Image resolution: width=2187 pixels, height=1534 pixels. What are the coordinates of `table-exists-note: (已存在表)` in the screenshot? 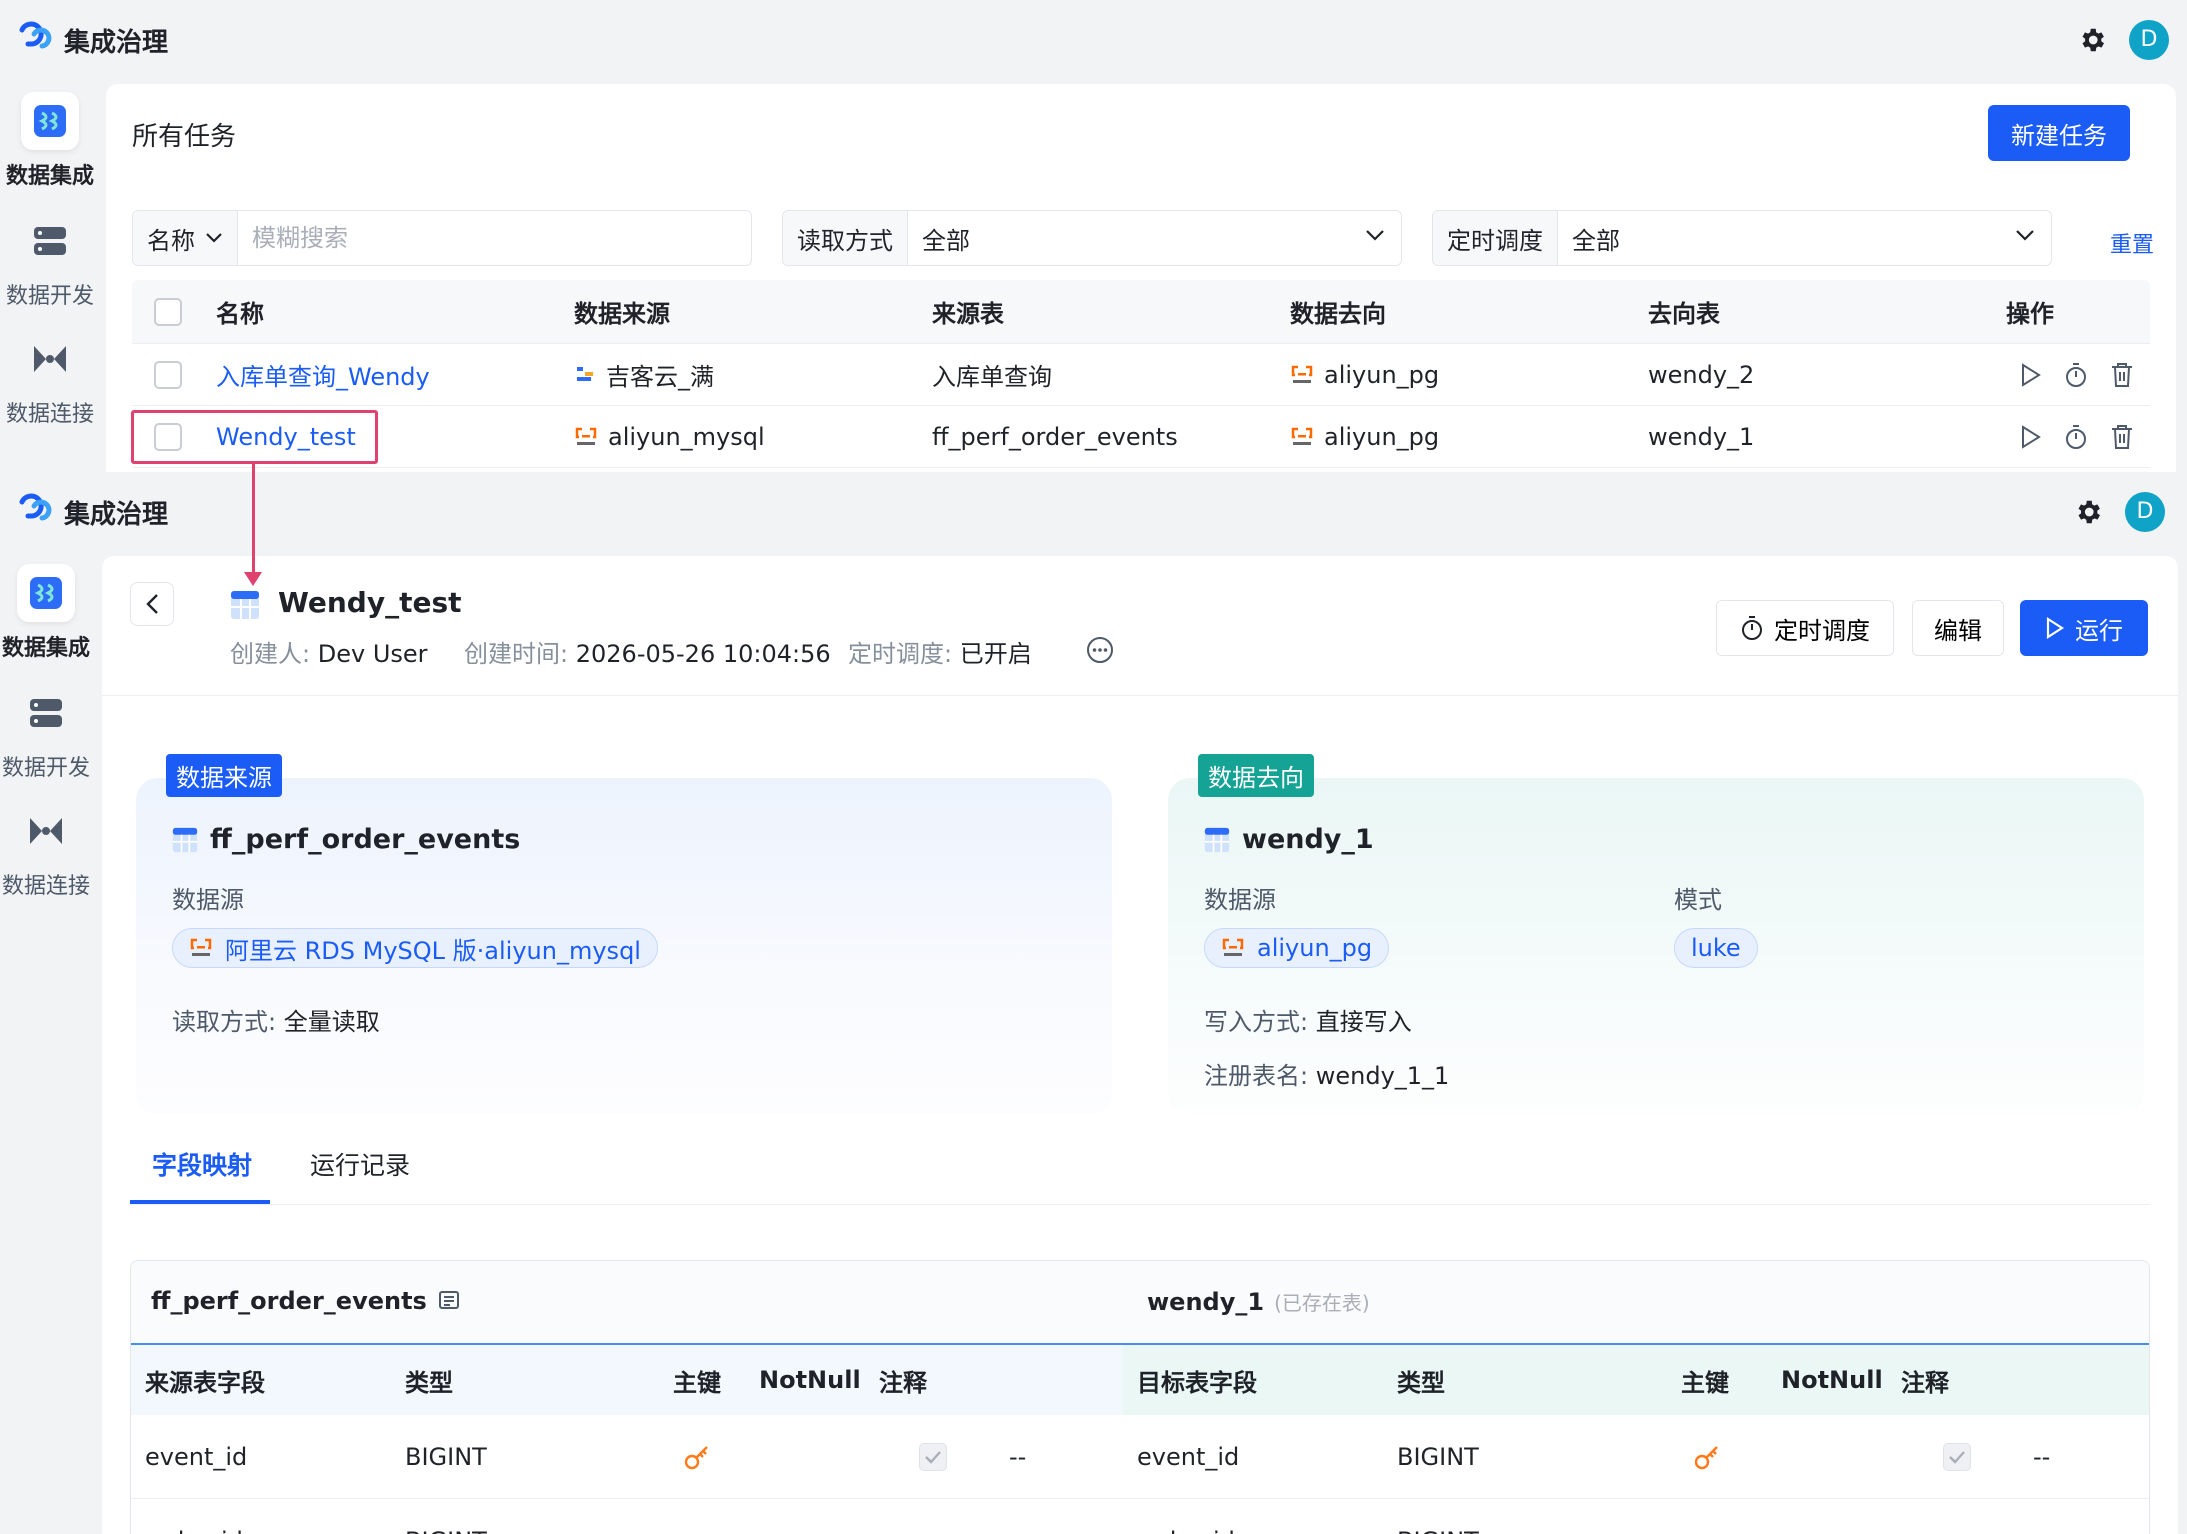 It's located at (1322, 1303).